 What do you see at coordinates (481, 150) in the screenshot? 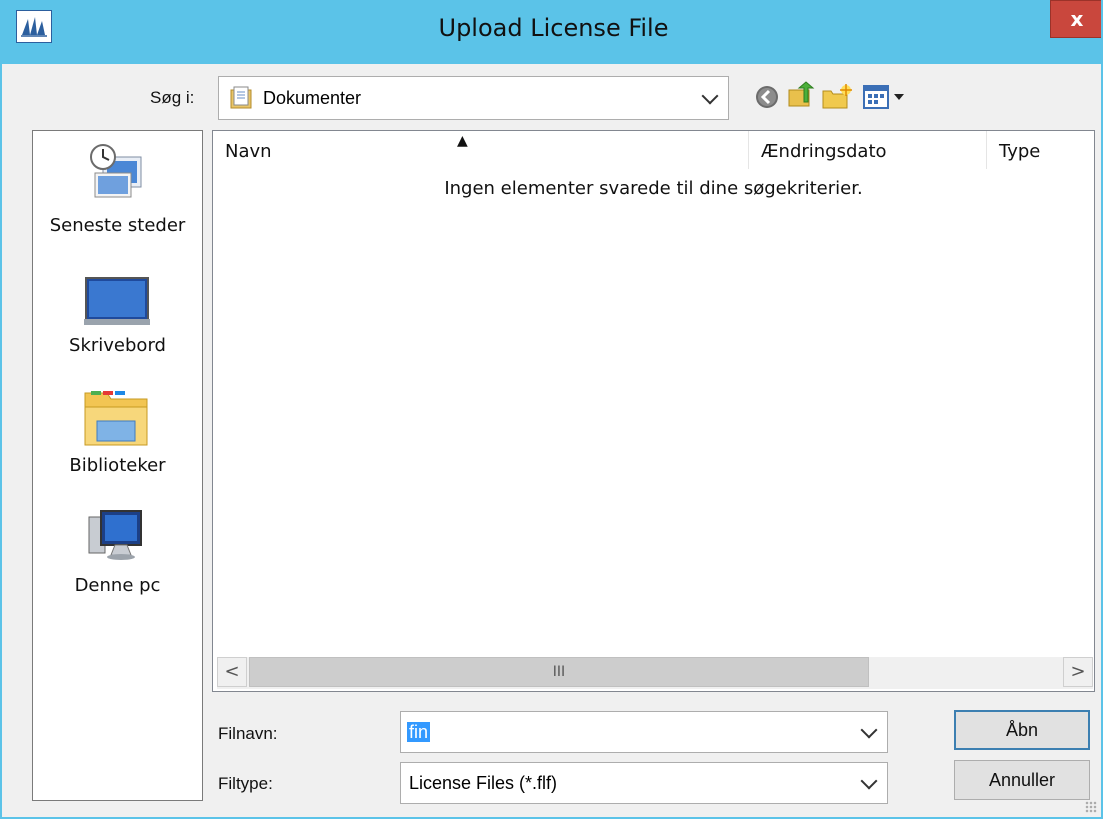
I see `column-header-name: Navn ▲` at bounding box center [481, 150].